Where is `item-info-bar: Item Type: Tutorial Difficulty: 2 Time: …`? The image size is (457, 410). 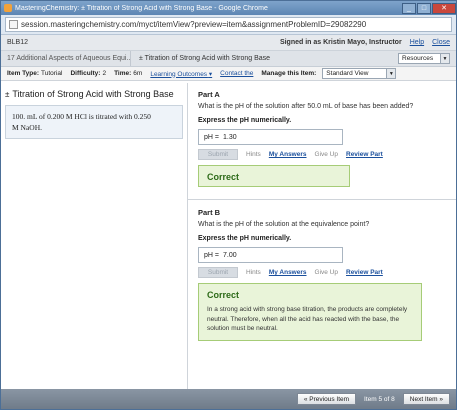
item-info-bar: Item Type: Tutorial Difficulty: 2 Time: … is located at coordinates (228, 74).